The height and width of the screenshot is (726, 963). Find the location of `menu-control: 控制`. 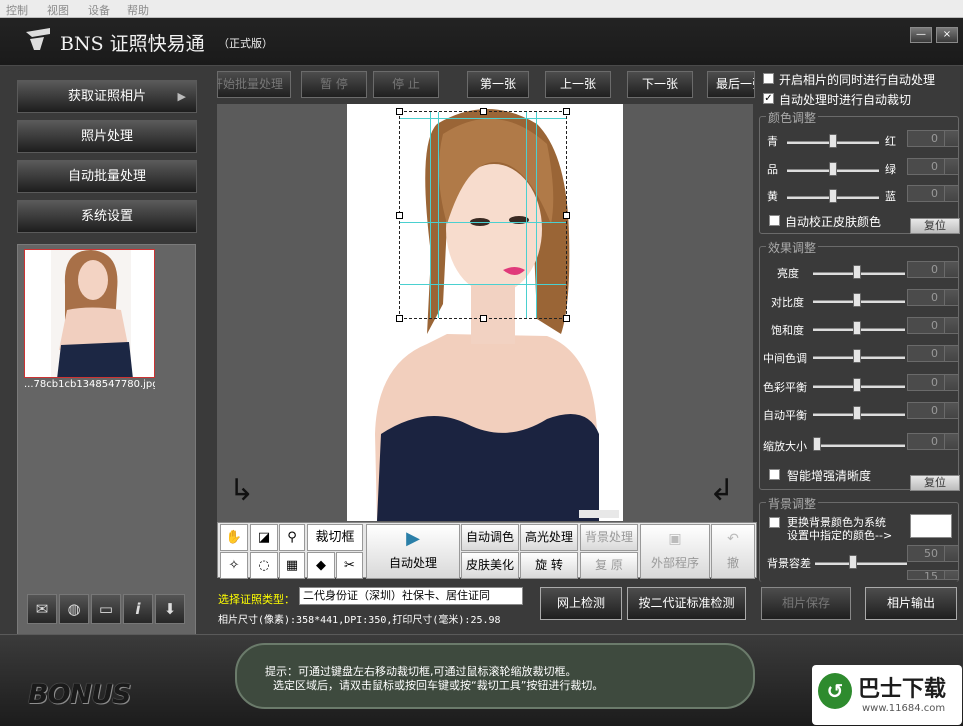

menu-control: 控制 is located at coordinates (17, 10).